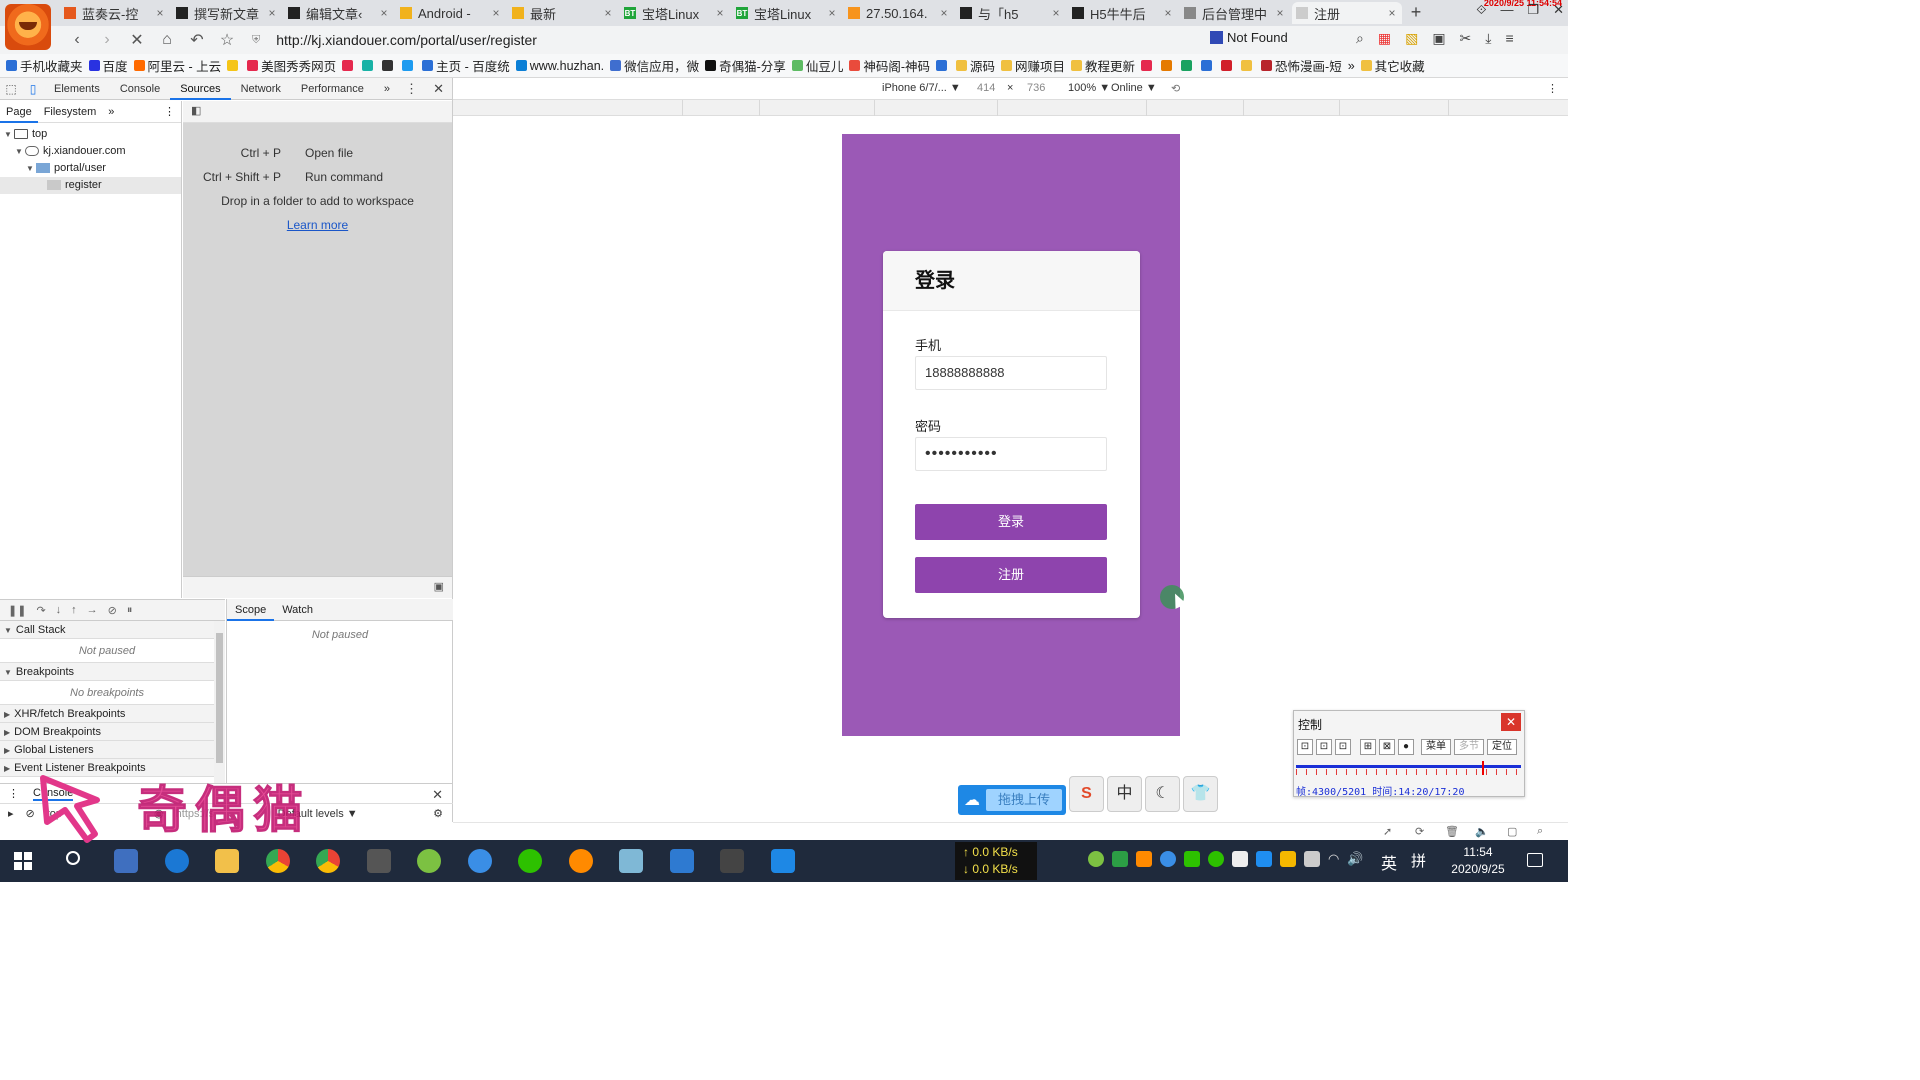 This screenshot has width=1920, height=1080. What do you see at coordinates (70, 112) in the screenshot?
I see `tab-filesystem: Filesystem` at bounding box center [70, 112].